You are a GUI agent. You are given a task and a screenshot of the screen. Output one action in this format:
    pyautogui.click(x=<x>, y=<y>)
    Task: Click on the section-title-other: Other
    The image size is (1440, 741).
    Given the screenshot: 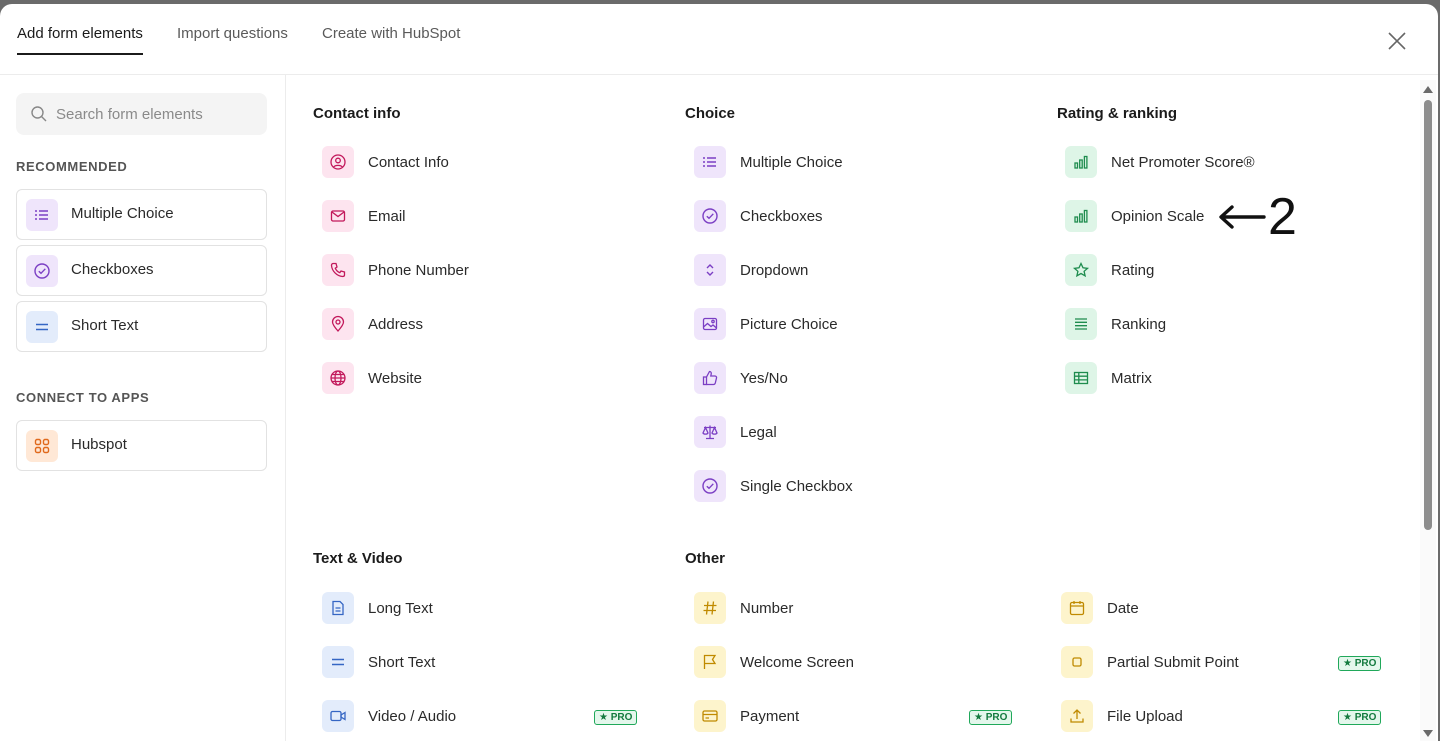 What is the action you would take?
    pyautogui.click(x=705, y=558)
    